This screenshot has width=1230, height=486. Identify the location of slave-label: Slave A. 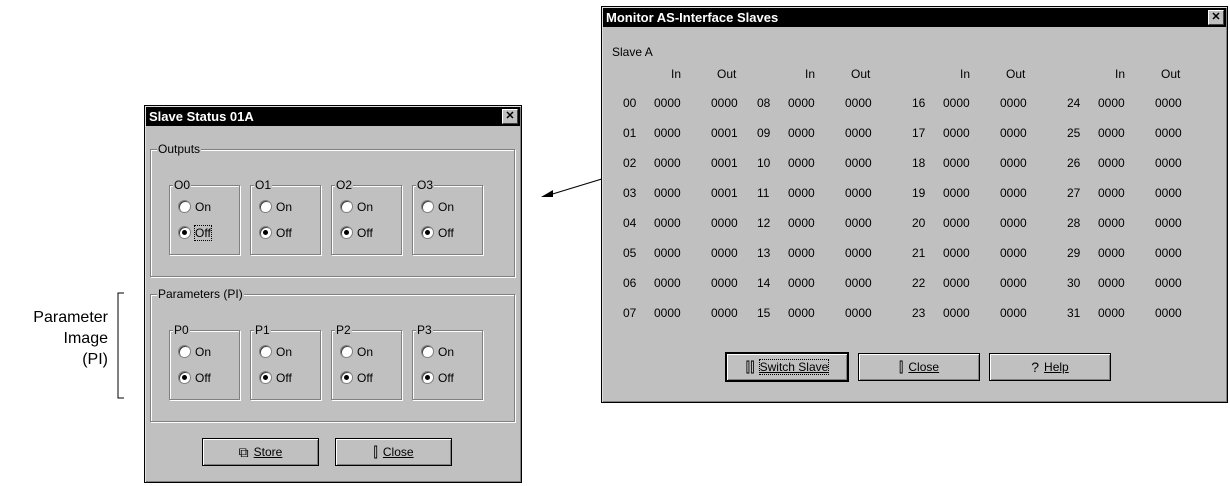
(632, 52).